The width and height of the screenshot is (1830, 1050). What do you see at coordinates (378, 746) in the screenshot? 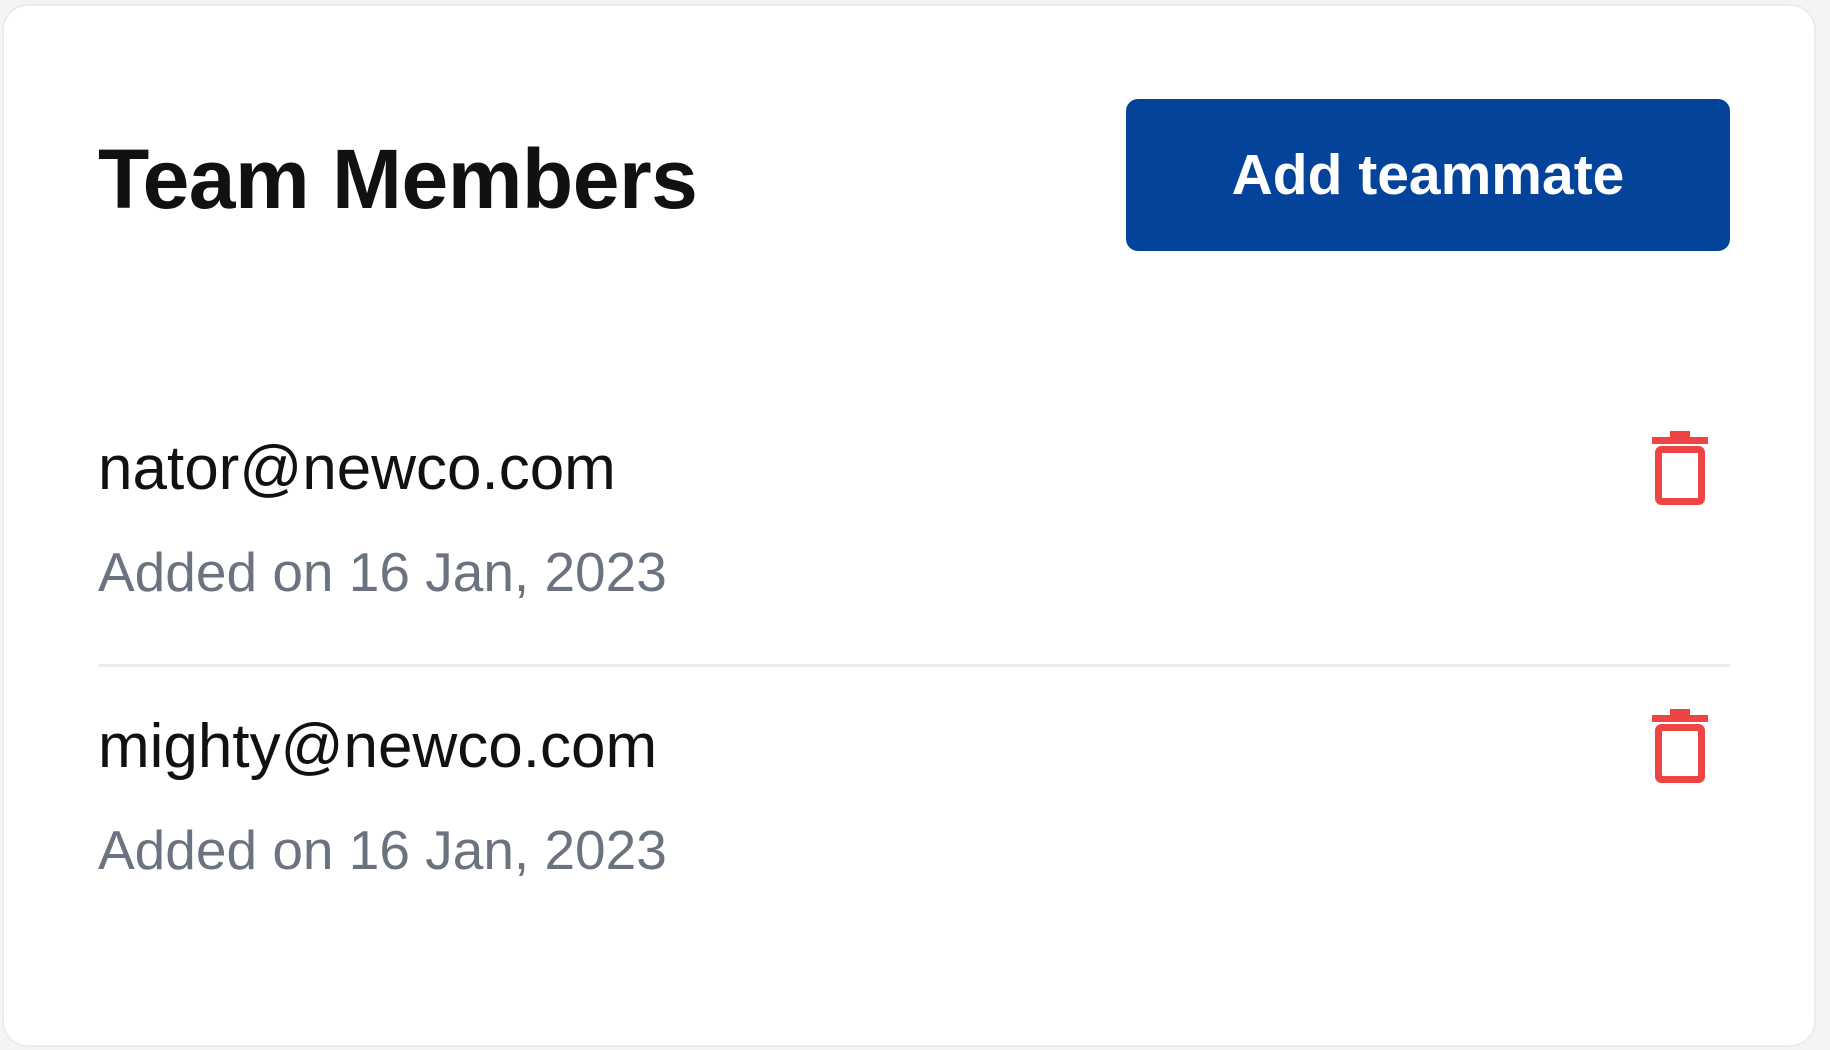
I see `member-email: mighty@newco.com` at bounding box center [378, 746].